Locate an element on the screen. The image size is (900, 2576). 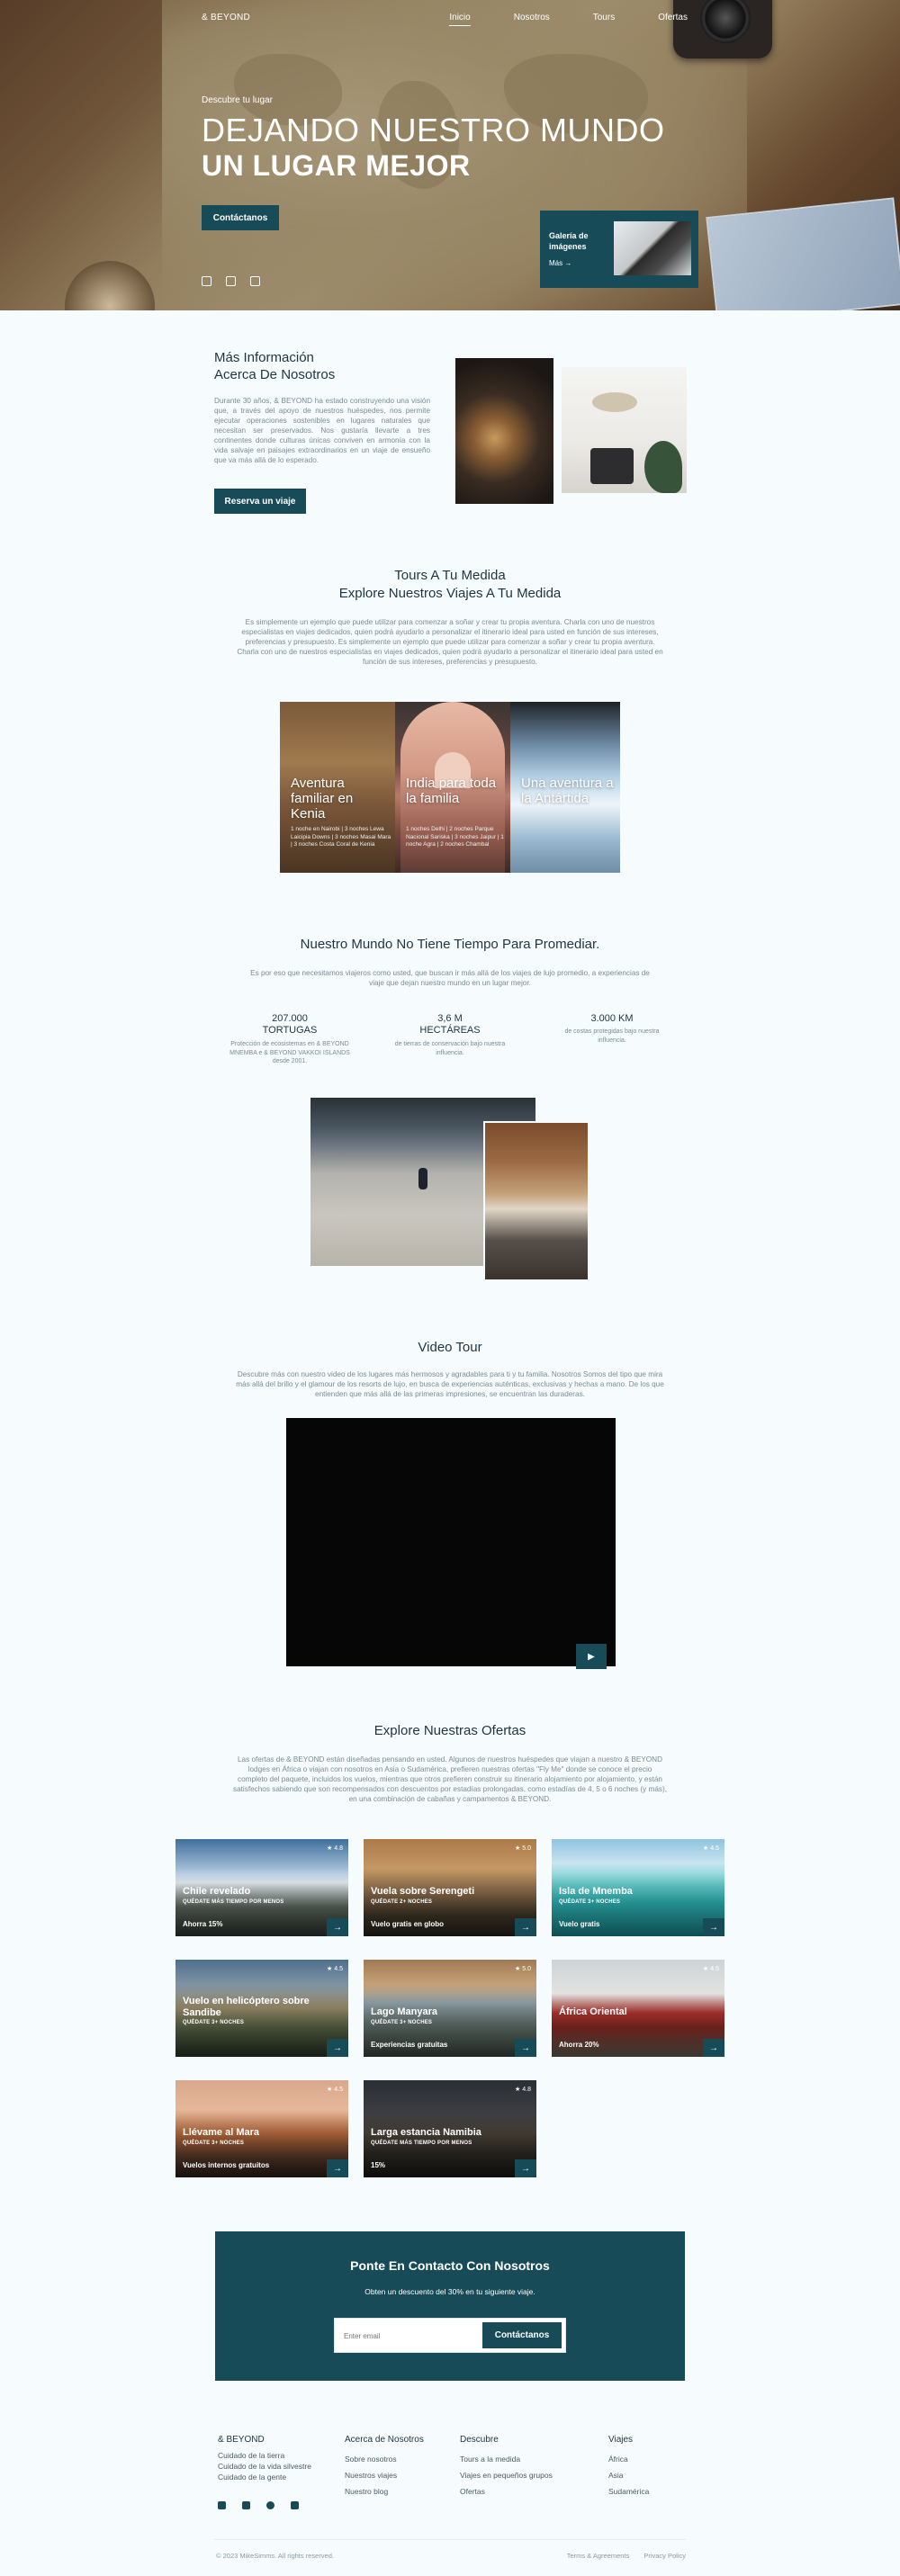
footer-link: Nuestro blog is located at coordinates (366, 2491).